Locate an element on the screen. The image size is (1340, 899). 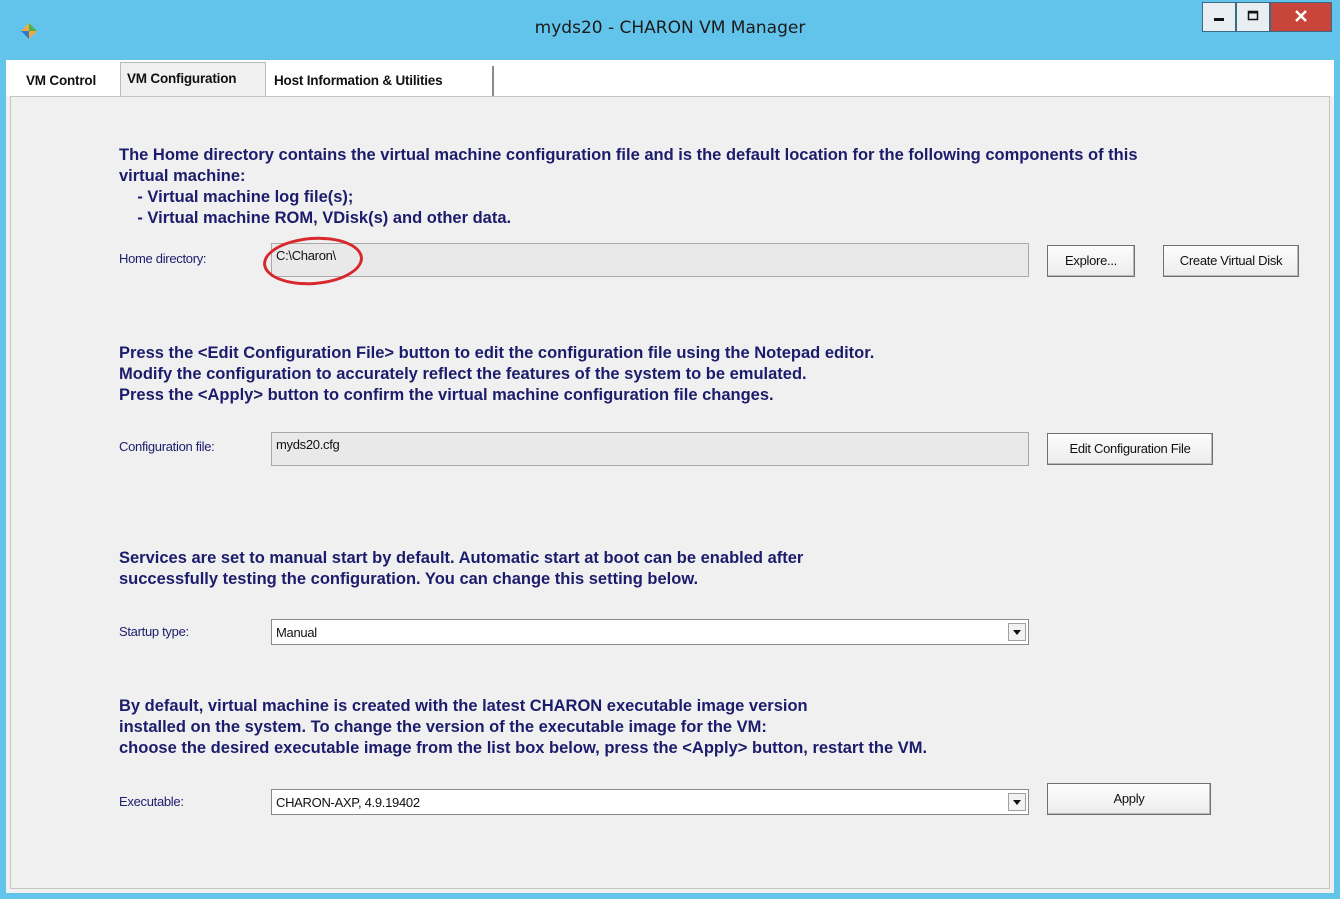
maximize-button is located at coordinates (1253, 17).